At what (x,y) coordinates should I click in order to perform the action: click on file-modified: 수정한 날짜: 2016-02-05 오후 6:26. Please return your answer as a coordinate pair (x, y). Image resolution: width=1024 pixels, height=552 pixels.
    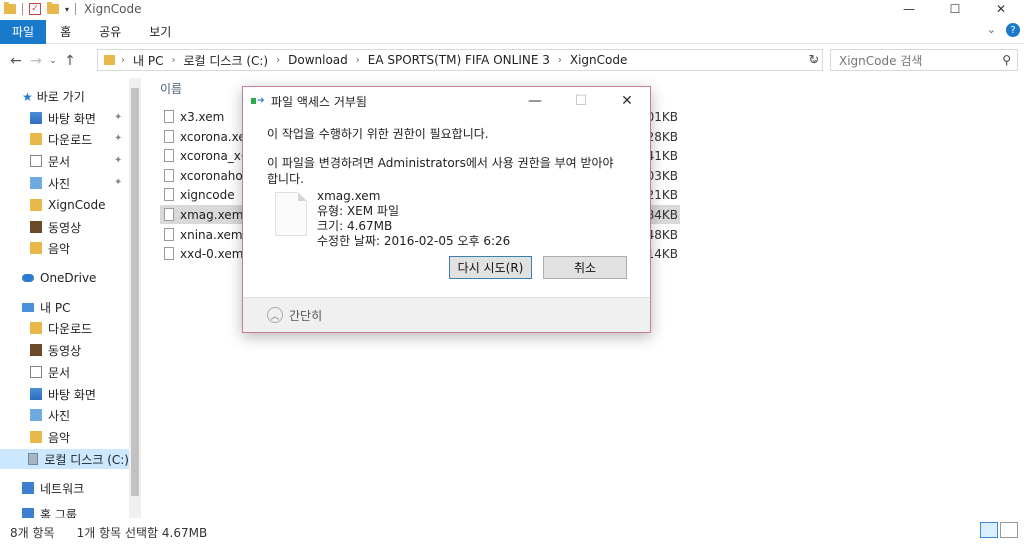
    Looking at the image, I should click on (414, 241).